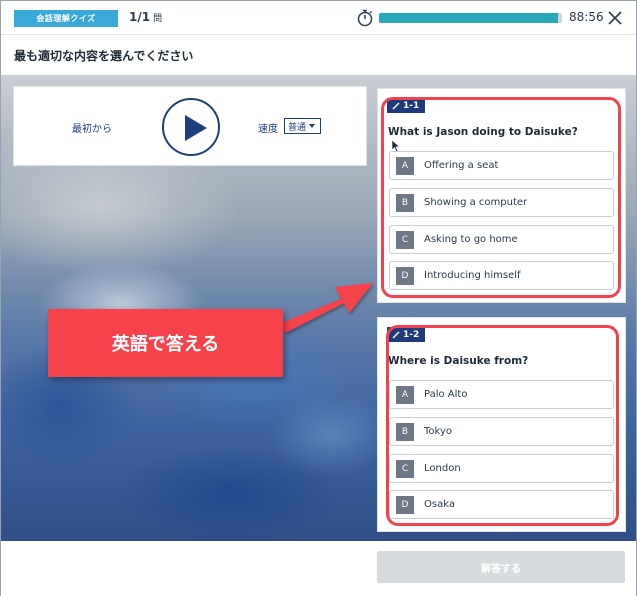  Describe the element at coordinates (318, 568) in the screenshot. I see `footer-bar: 解答する` at that location.